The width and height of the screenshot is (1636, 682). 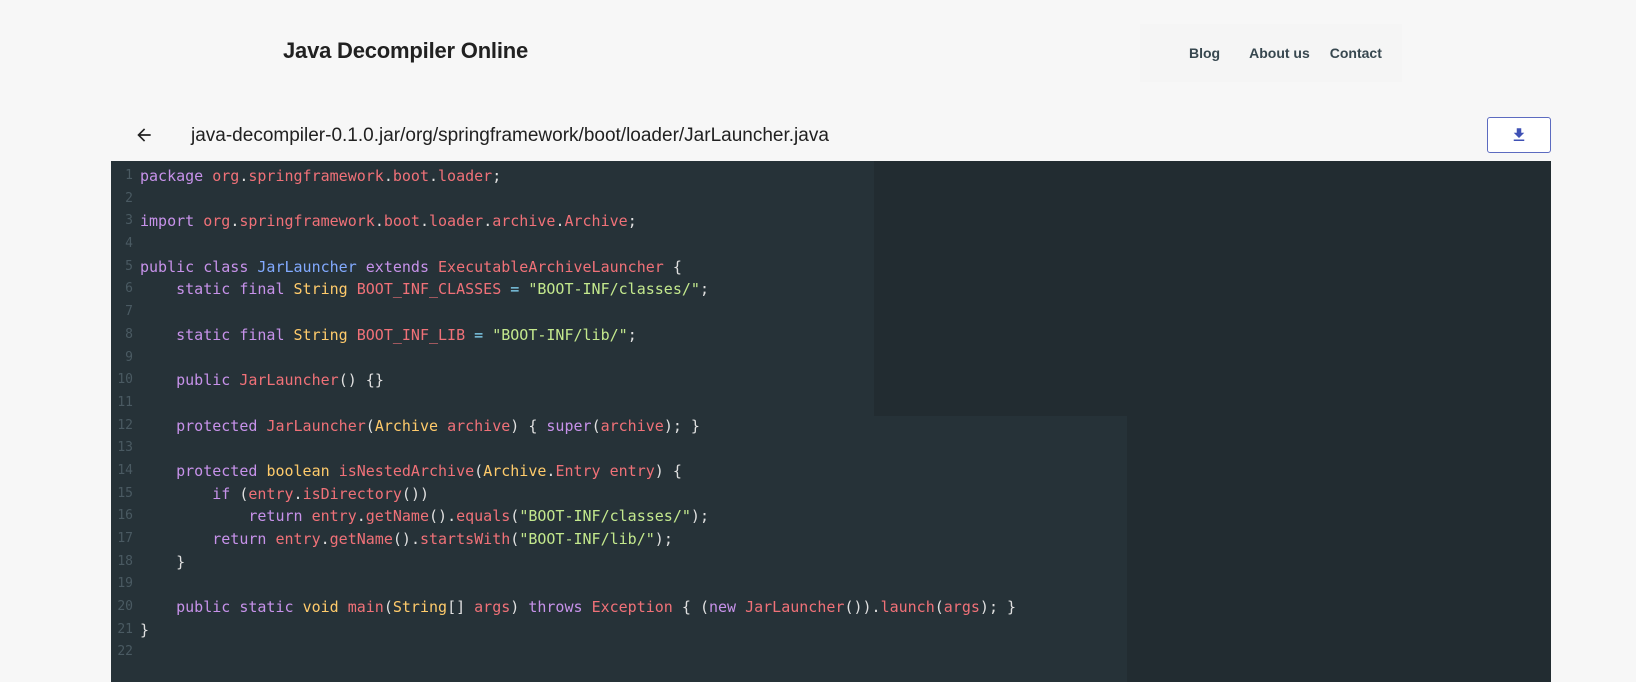 I want to click on code-line: 21}, so click(x=563, y=630).